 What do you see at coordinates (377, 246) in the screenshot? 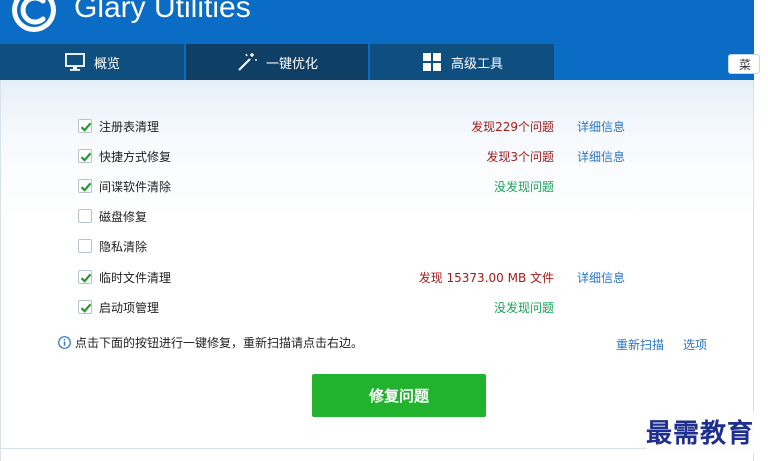
I see `scan-item-row: 隐私清除` at bounding box center [377, 246].